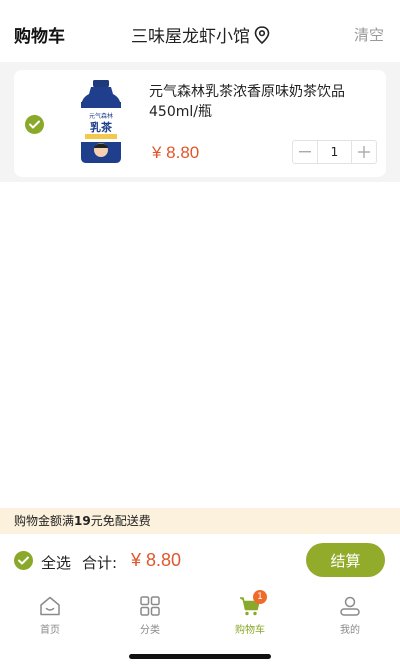  I want to click on tab-home-label: 首页, so click(50, 630).